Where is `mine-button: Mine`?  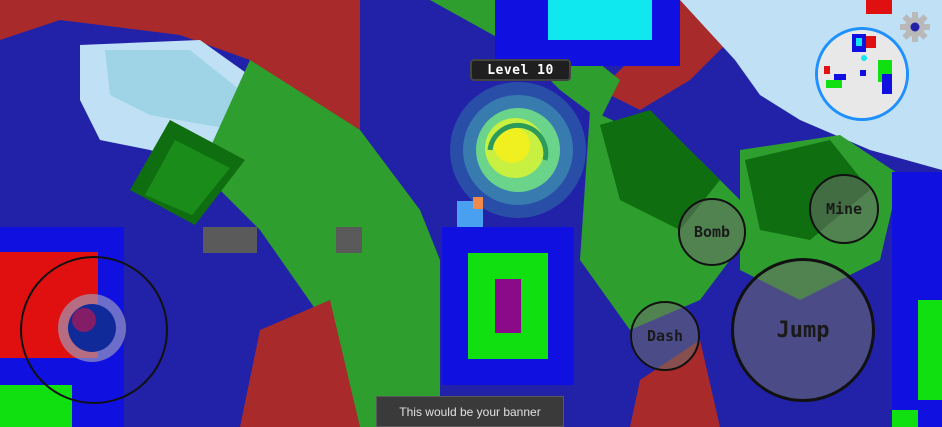 mine-button: Mine is located at coordinates (844, 209).